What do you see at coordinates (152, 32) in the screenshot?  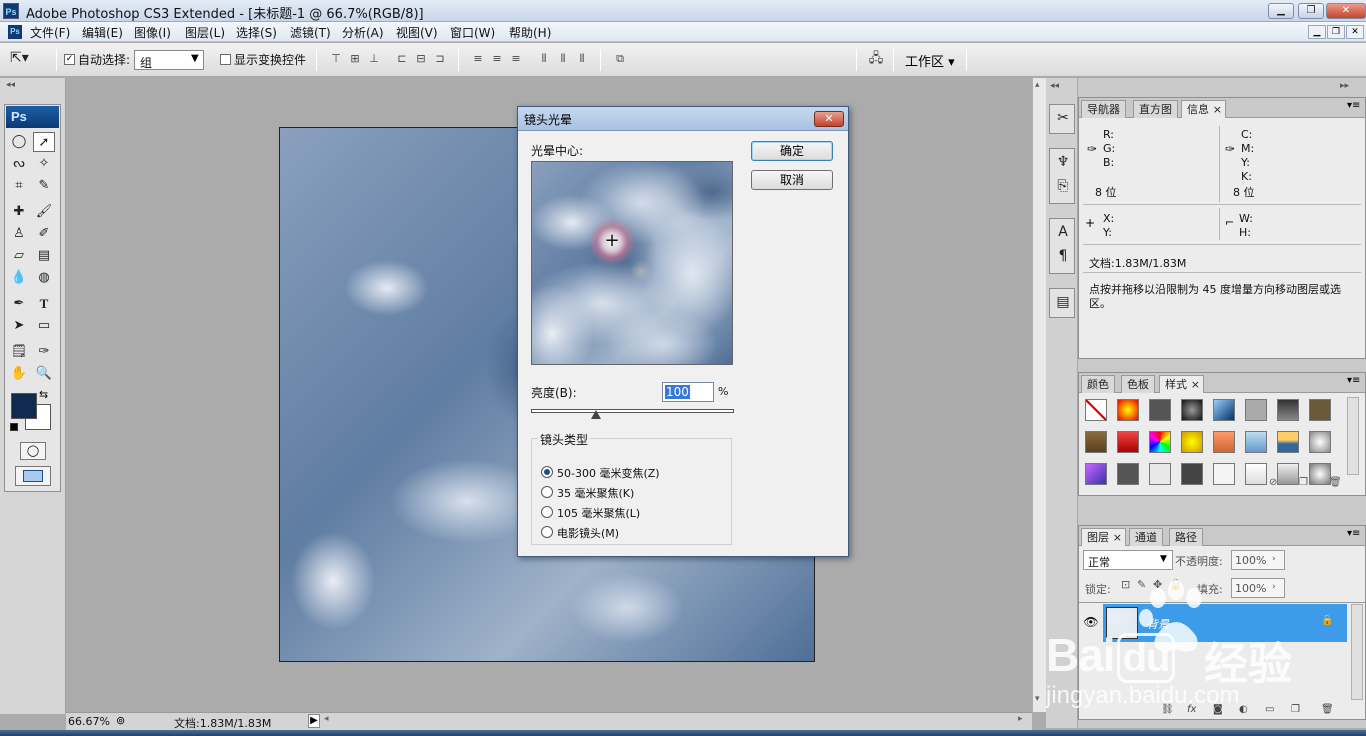 I see `menu-image: 图像(I)` at bounding box center [152, 32].